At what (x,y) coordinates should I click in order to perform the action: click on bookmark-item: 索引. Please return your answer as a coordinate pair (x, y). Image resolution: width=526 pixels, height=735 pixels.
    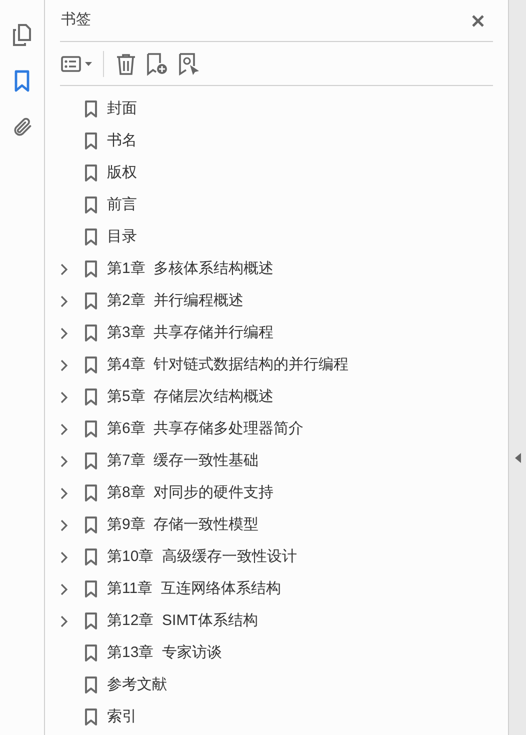
    Looking at the image, I should click on (122, 717).